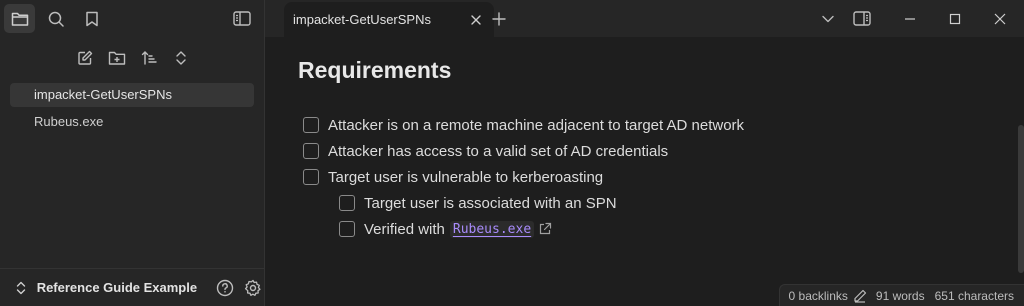 Image resolution: width=1024 pixels, height=306 pixels. I want to click on tab-list-button, so click(828, 19).